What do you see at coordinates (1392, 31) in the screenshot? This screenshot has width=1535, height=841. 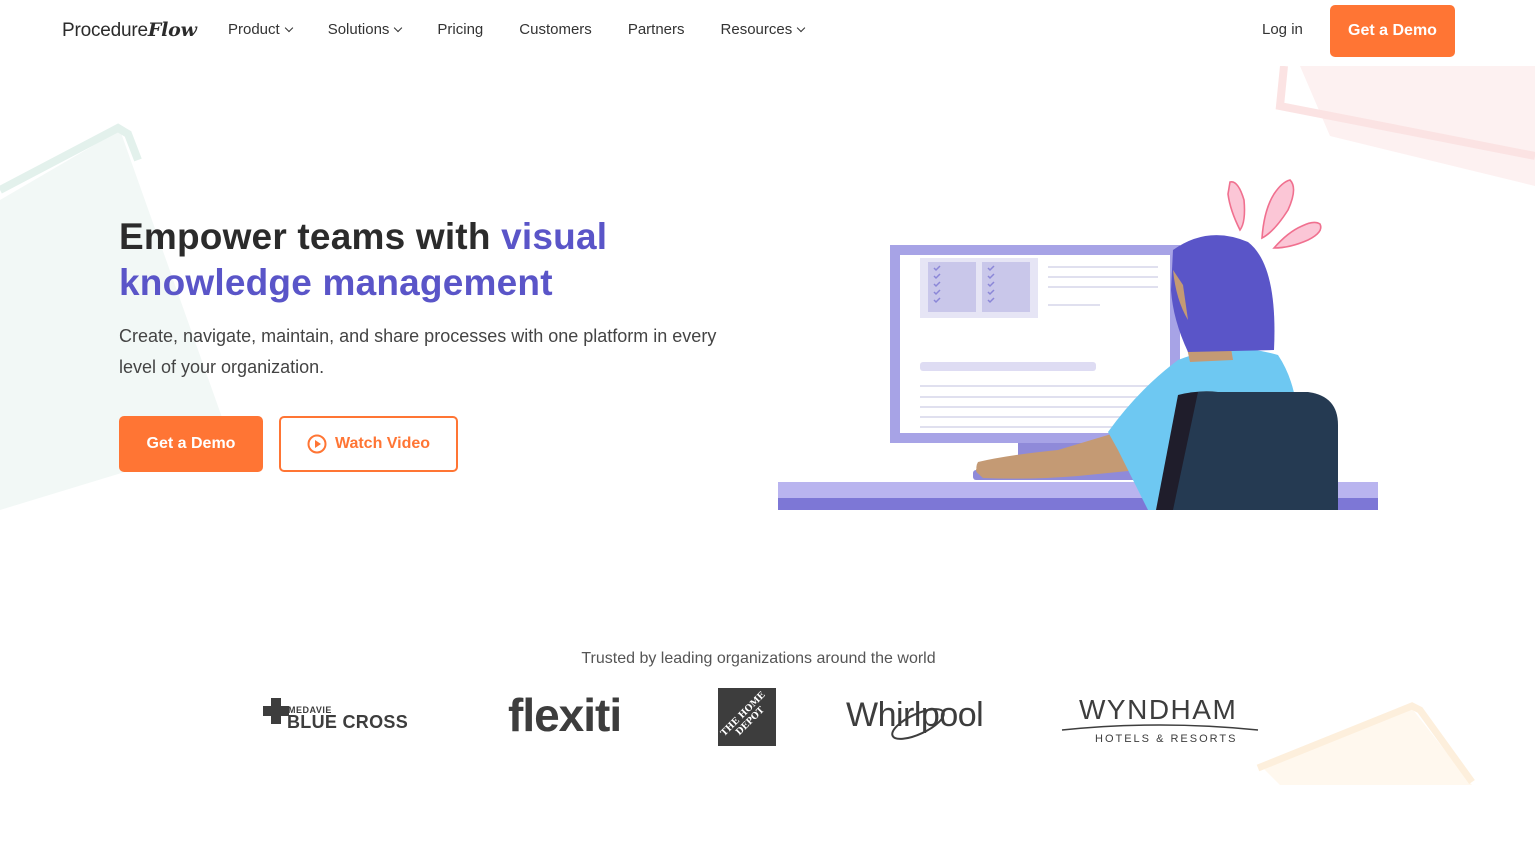 I see `get-demo-nav-button: Get a Demo` at bounding box center [1392, 31].